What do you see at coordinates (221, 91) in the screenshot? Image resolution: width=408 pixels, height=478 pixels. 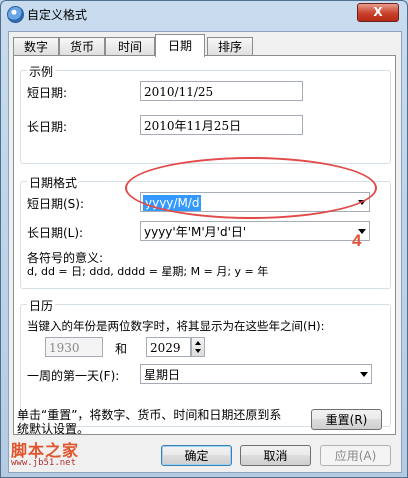 I see `short-date-example-field: 2010/11/25` at bounding box center [221, 91].